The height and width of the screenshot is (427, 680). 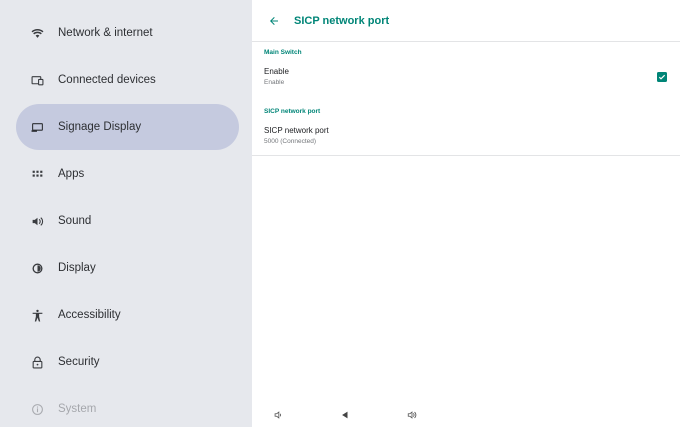 I want to click on sidebar-item-sound: Sound, so click(x=127, y=221).